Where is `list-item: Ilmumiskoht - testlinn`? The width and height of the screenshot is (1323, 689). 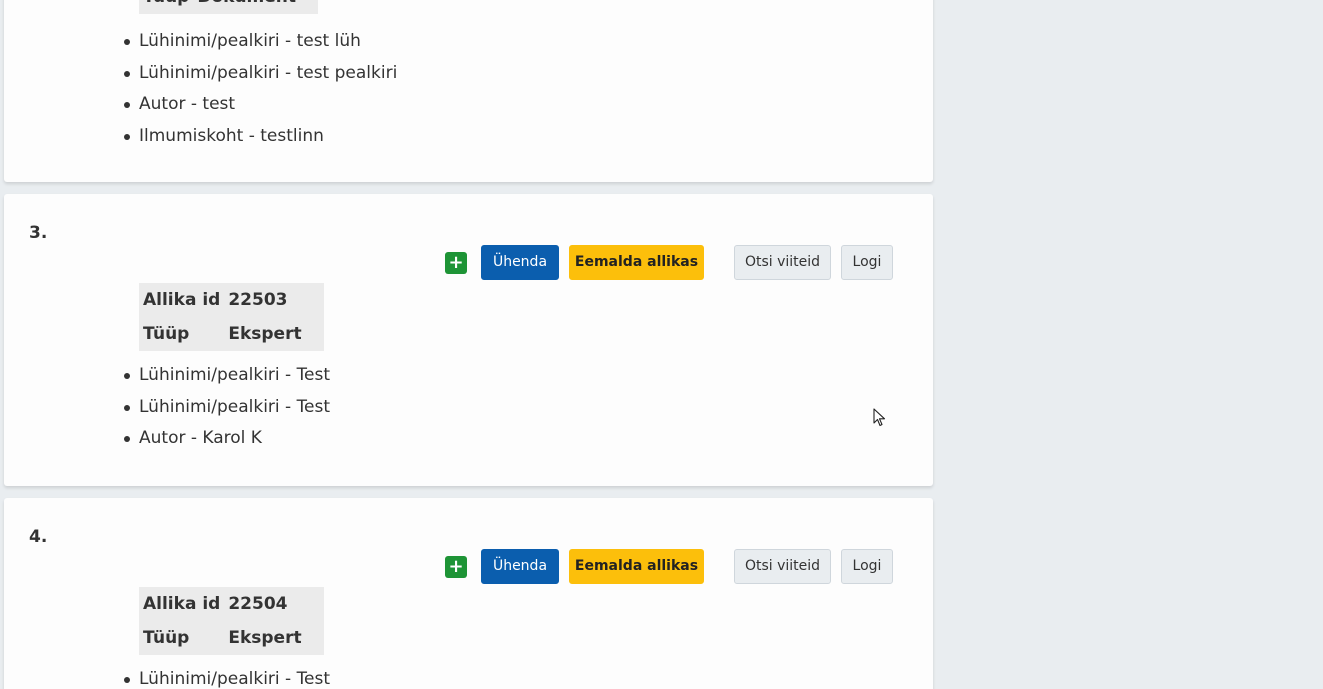
list-item: Ilmumiskoht - testlinn is located at coordinates (260, 137).